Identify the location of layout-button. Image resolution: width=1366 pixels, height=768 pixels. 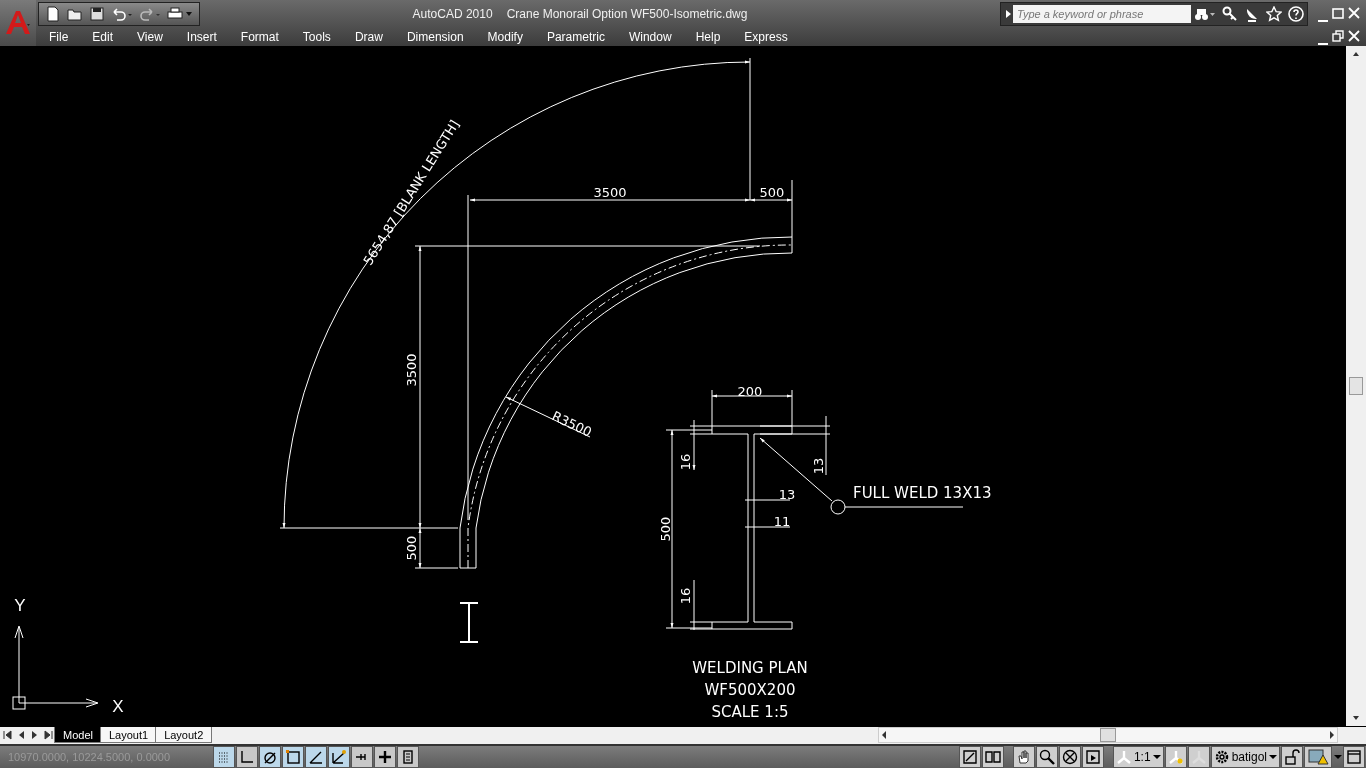
(992, 756).